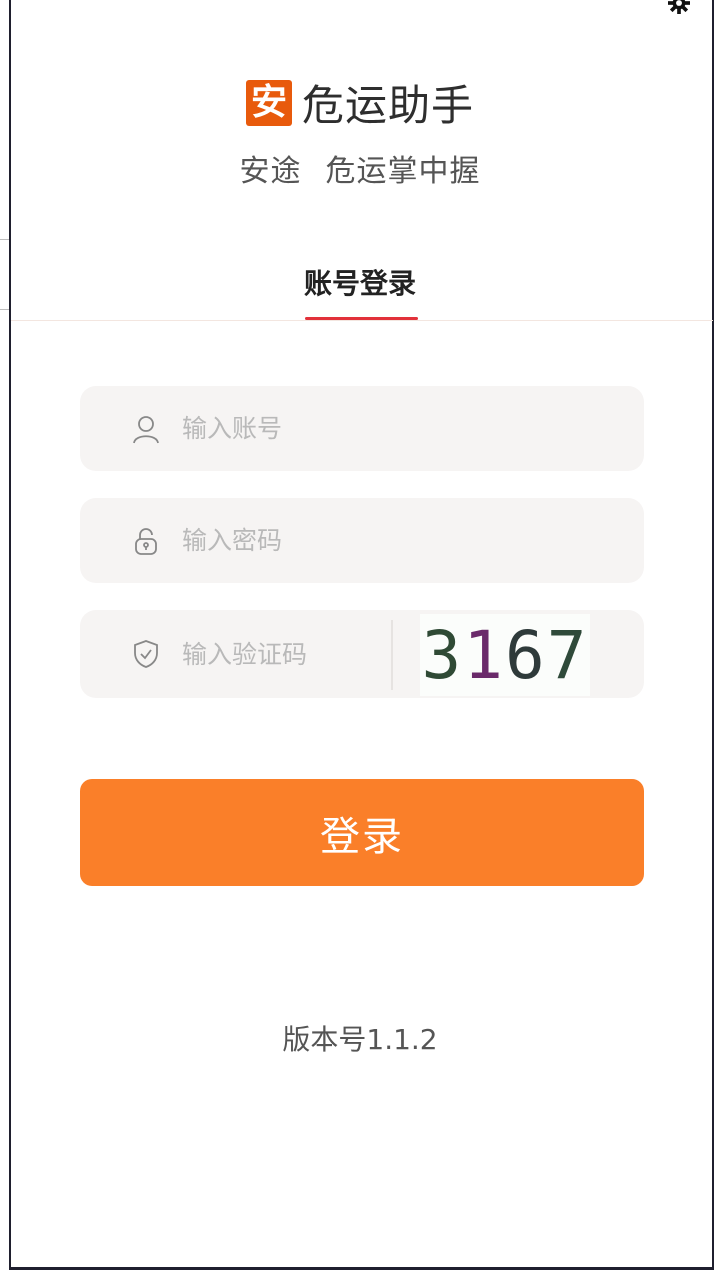  I want to click on captcha-image: 3167, so click(505, 655).